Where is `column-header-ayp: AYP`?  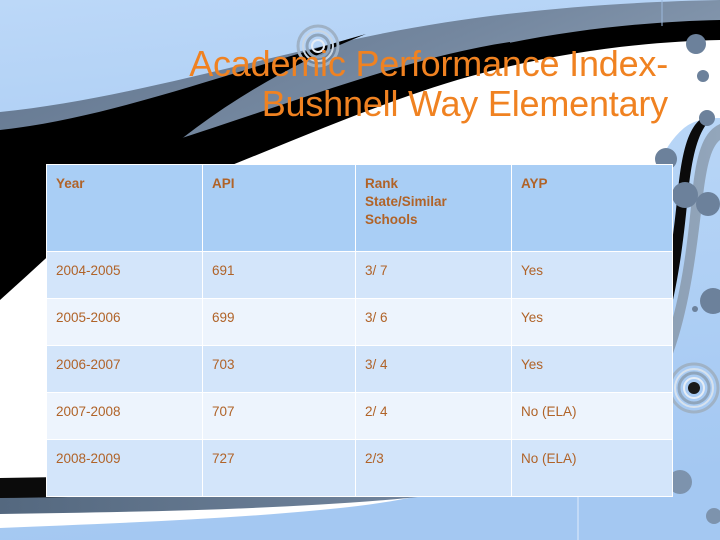
column-header-ayp: AYP is located at coordinates (592, 208).